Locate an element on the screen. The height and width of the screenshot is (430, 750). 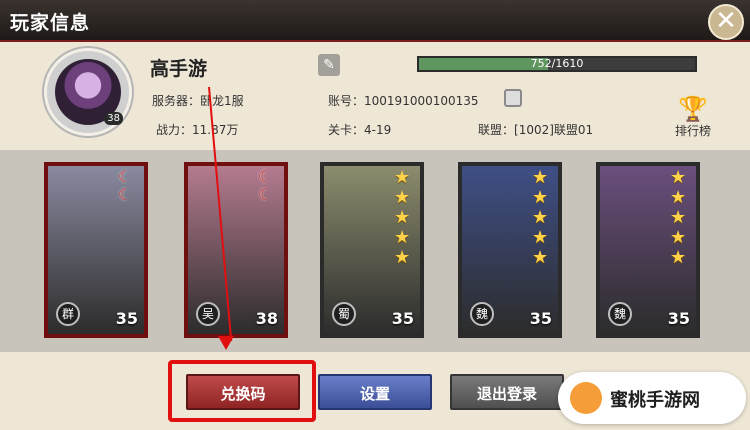
avatar-level: 38 is located at coordinates (113, 118).